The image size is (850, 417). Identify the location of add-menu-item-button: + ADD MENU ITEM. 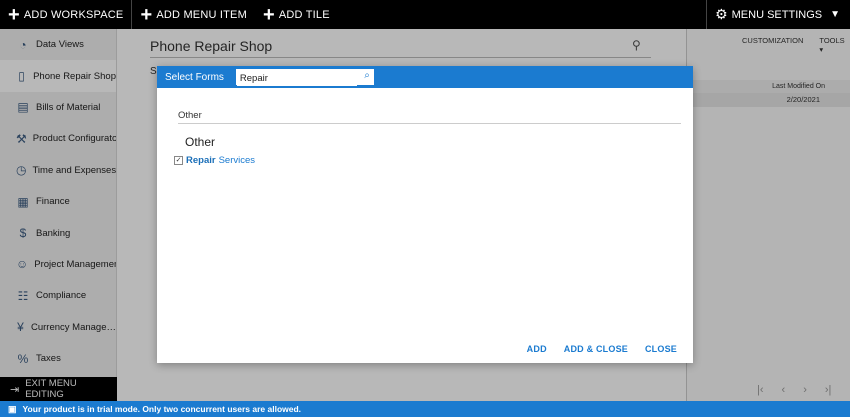
(193, 14).